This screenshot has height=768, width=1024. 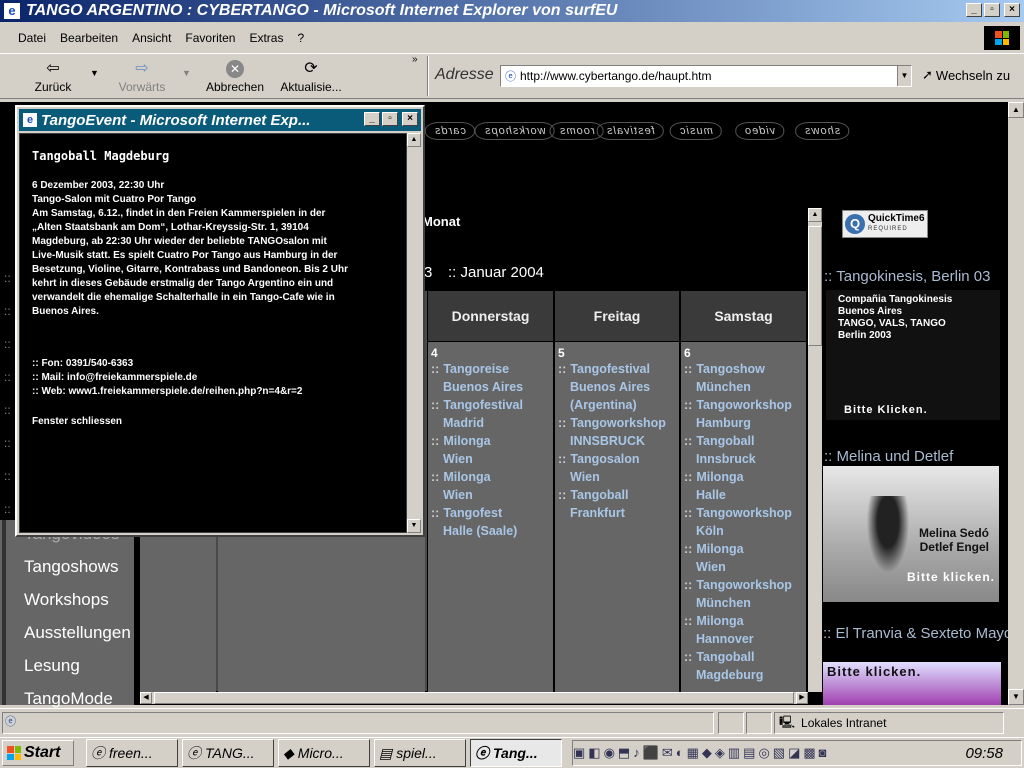 What do you see at coordinates (815, 450) in the screenshot?
I see `frame-vertical-scrollbar: ▲` at bounding box center [815, 450].